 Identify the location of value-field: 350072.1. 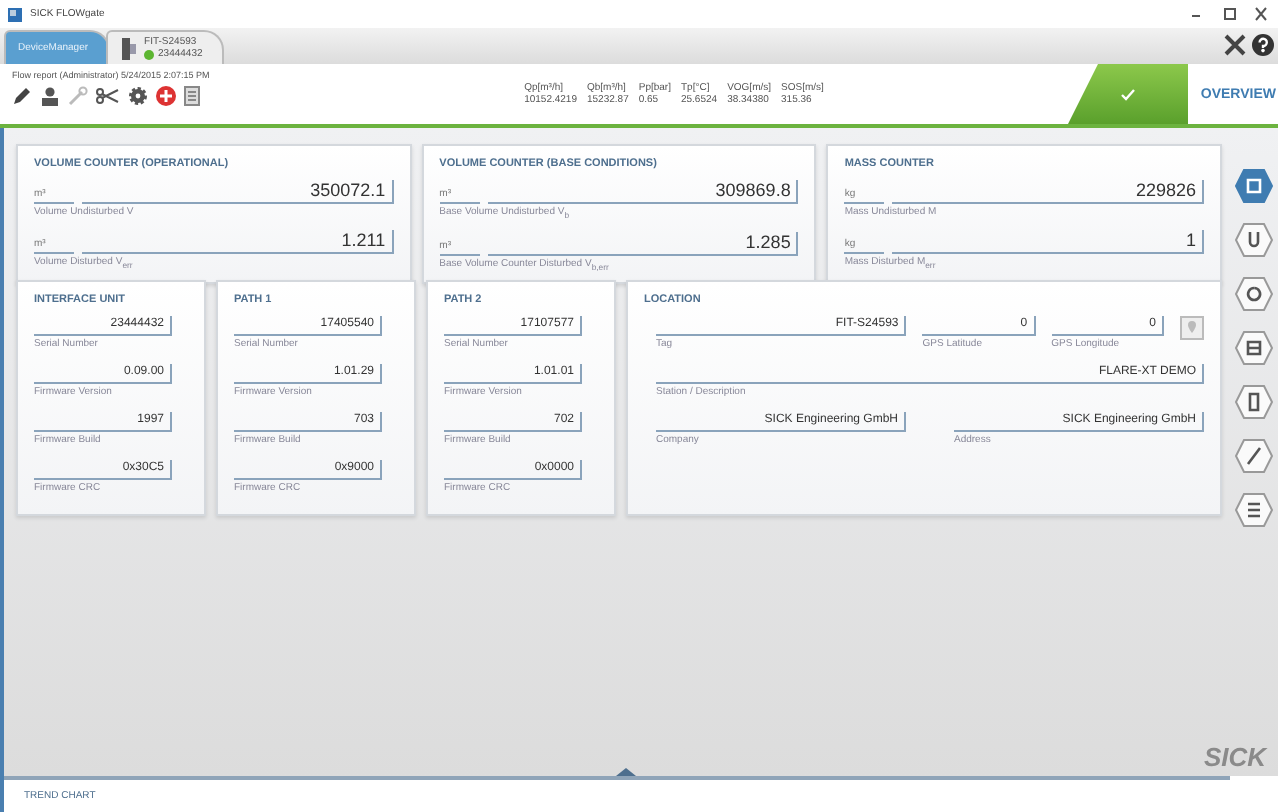
(238, 192).